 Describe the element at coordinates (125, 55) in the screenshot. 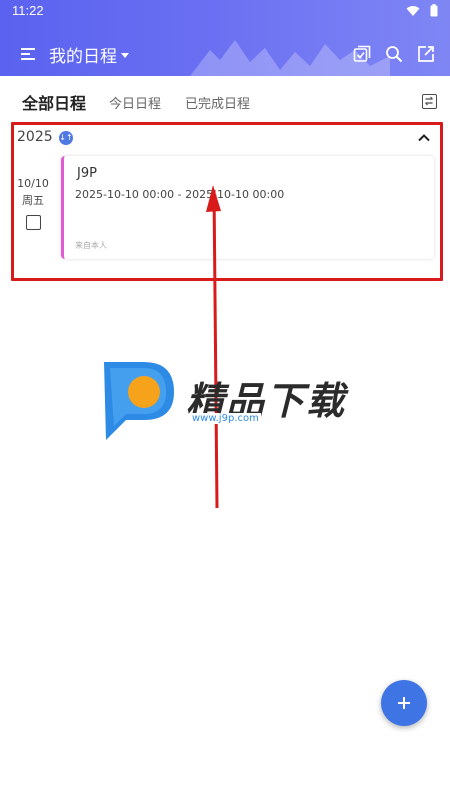

I see `dropdown-caret-icon` at that location.